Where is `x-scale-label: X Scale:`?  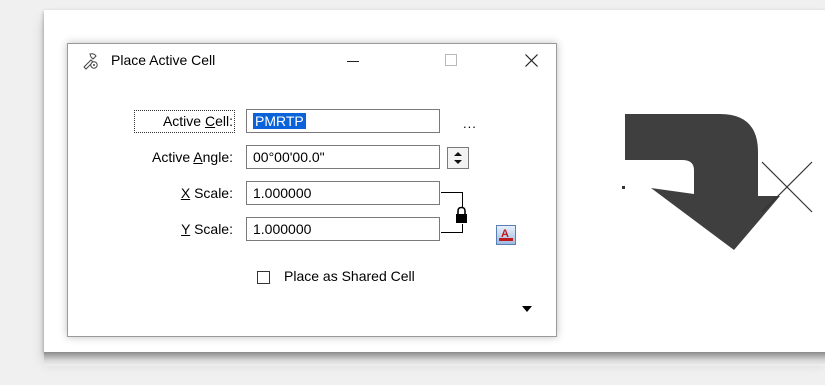 x-scale-label: X Scale: is located at coordinates (206, 193).